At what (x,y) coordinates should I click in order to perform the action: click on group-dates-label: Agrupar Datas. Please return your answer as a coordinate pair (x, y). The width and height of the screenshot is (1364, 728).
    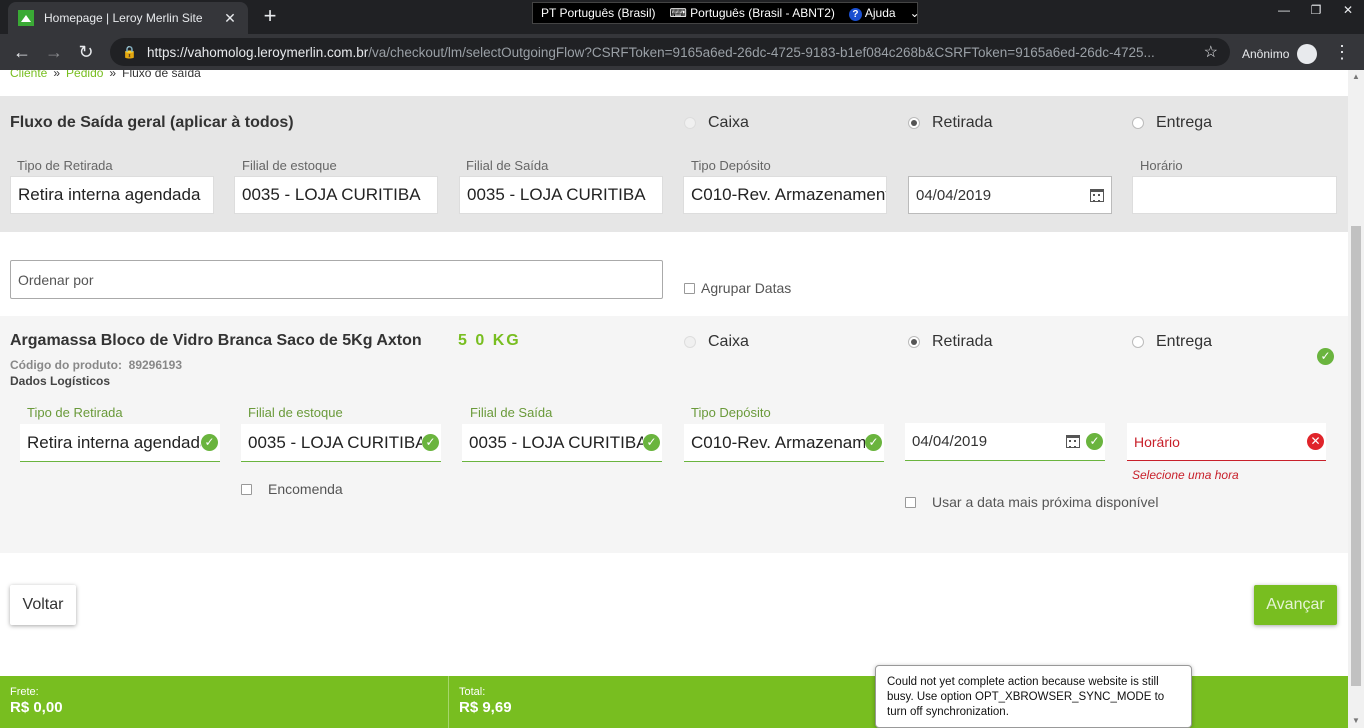
    Looking at the image, I should click on (746, 288).